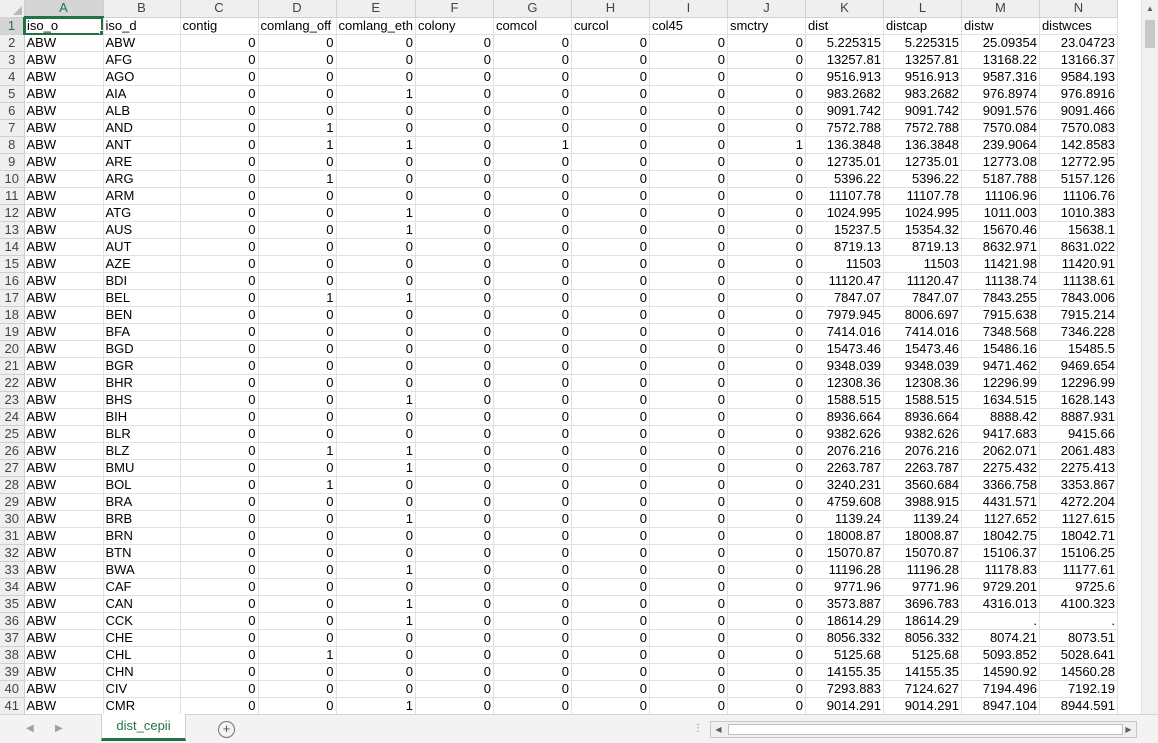  What do you see at coordinates (142, 672) in the screenshot?
I see `cell: CHN` at bounding box center [142, 672].